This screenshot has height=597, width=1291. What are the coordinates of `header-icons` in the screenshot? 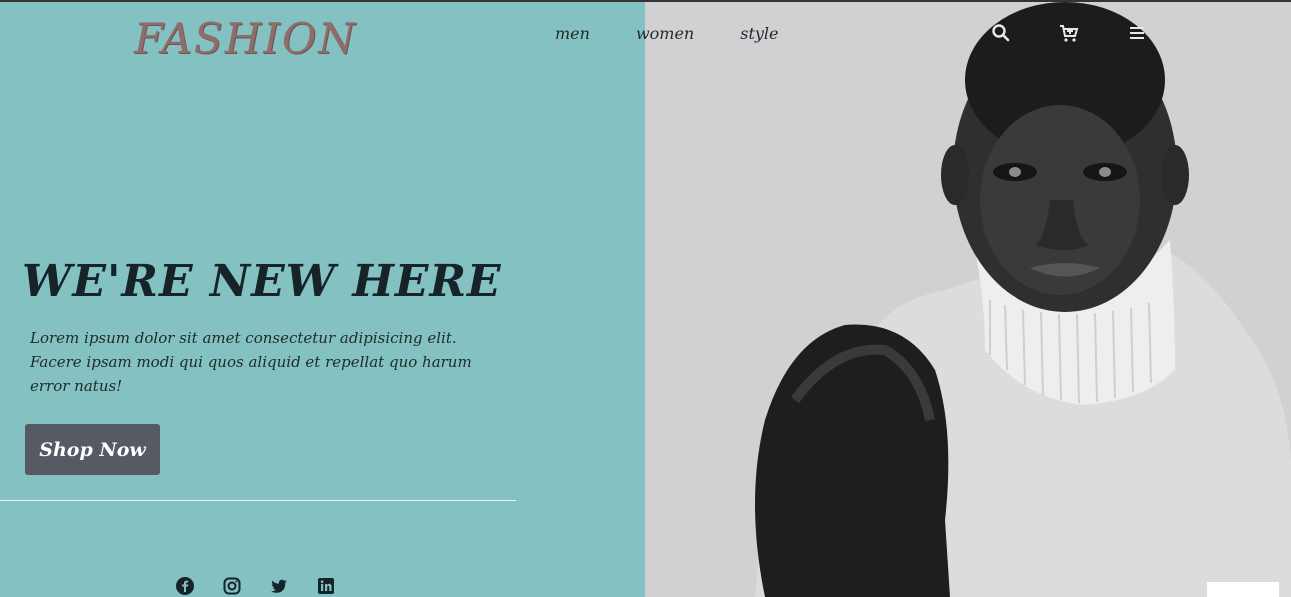 It's located at (1069, 33).